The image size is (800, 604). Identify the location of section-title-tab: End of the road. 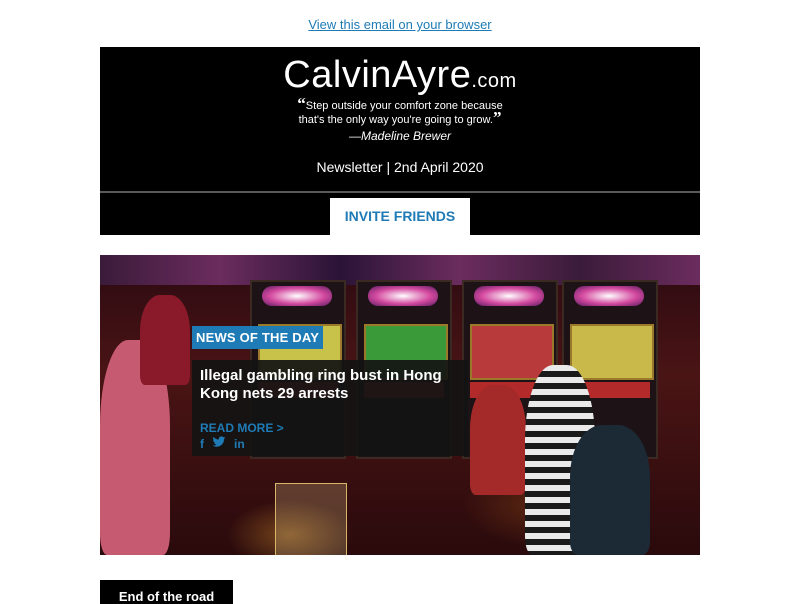
(166, 592).